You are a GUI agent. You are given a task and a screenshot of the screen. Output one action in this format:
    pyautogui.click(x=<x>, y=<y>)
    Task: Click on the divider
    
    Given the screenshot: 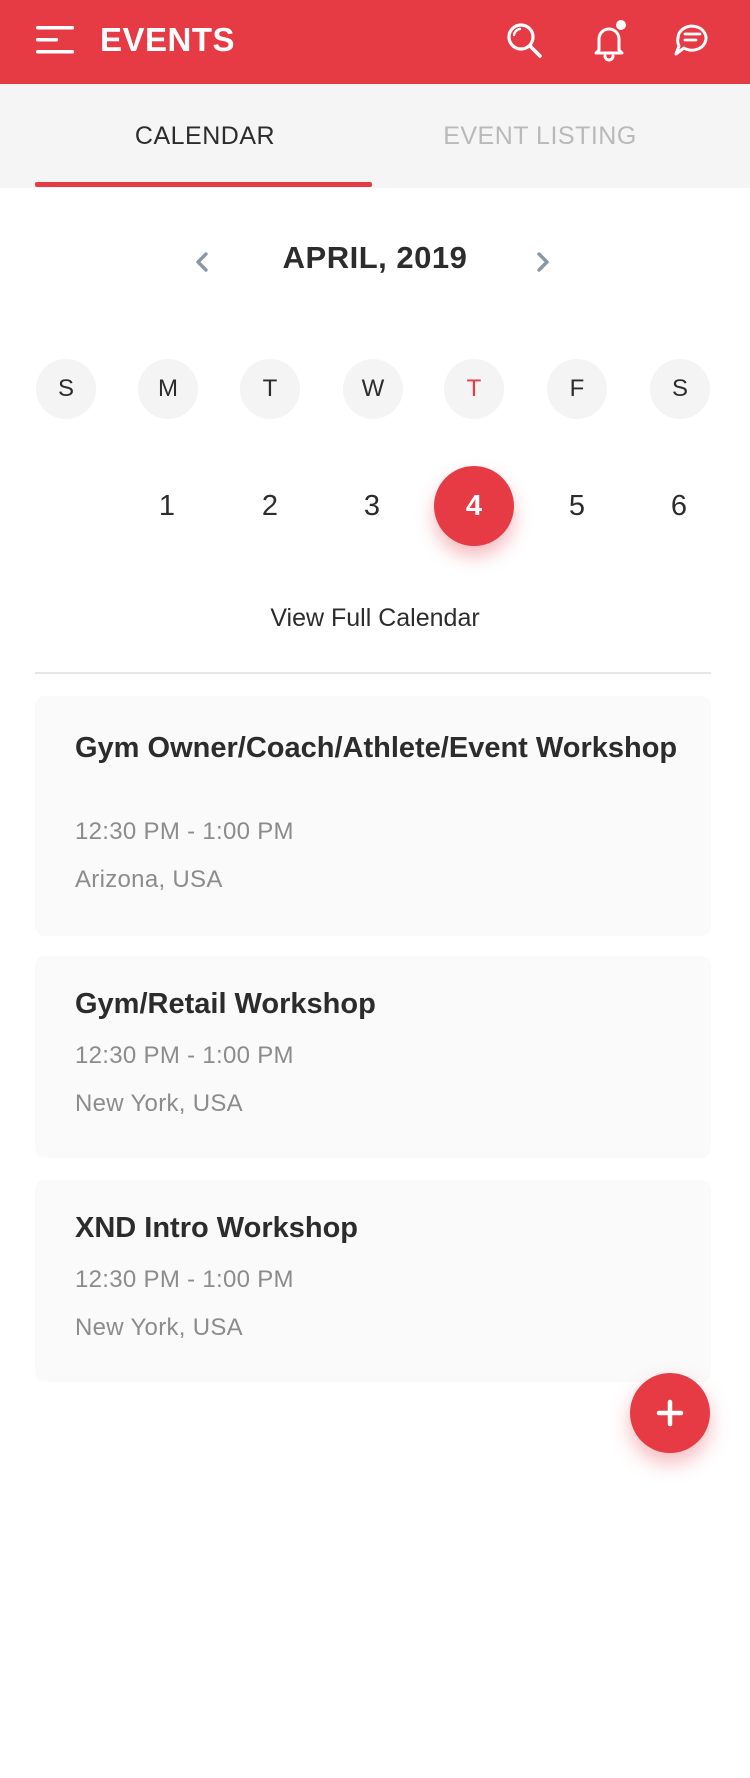 What is the action you would take?
    pyautogui.click(x=373, y=673)
    